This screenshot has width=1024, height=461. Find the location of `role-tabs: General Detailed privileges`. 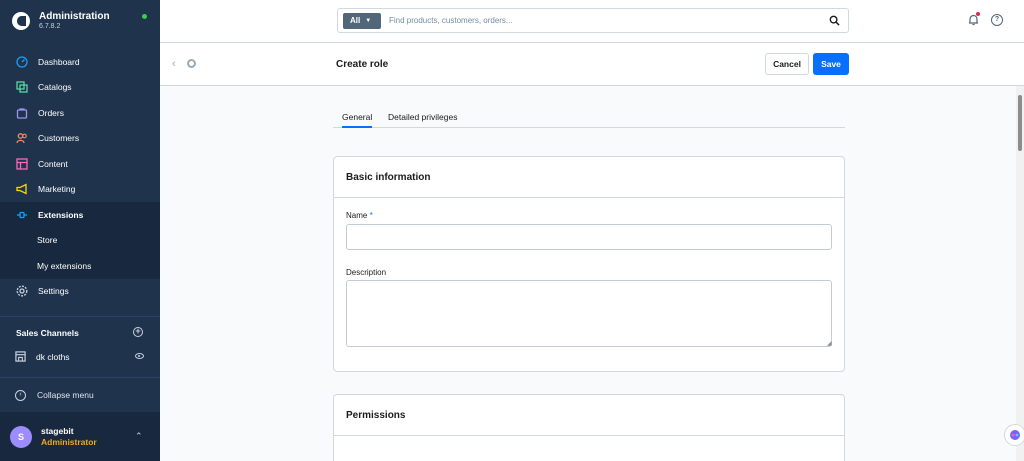

role-tabs: General Detailed privileges is located at coordinates (589, 118).